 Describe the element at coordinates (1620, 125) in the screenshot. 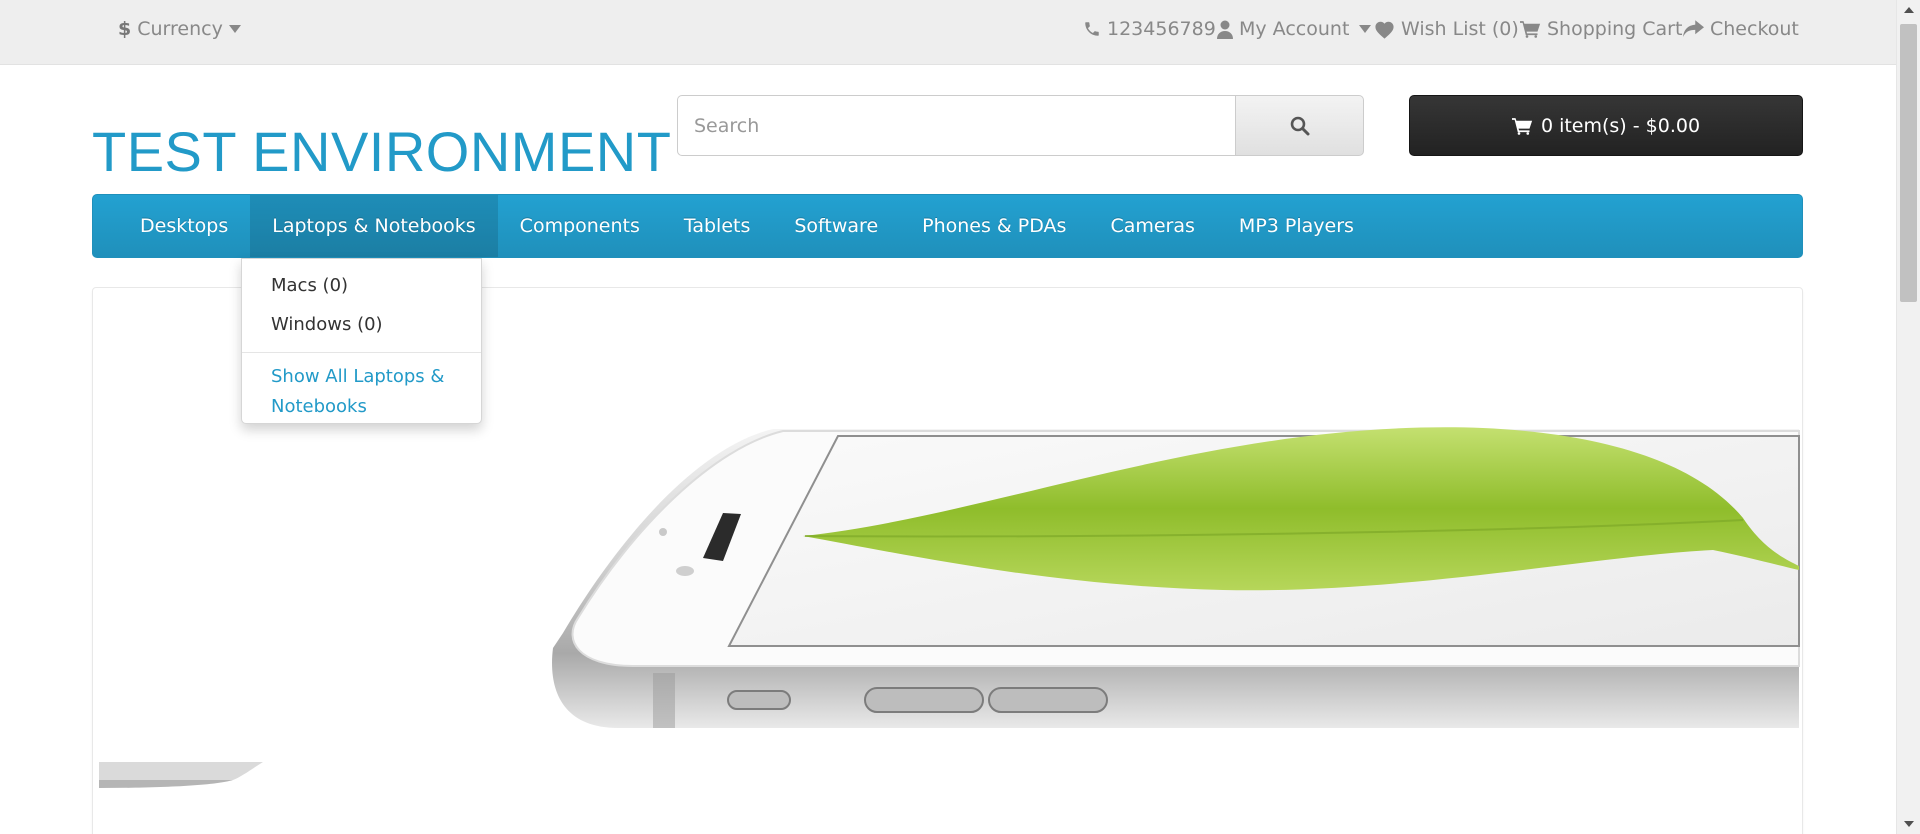

I see `cart-total-label: 0 item(s) - $0.00` at that location.